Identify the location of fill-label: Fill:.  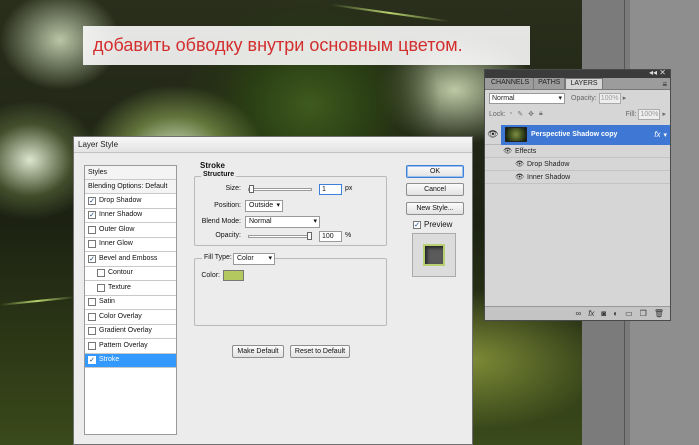
(631, 114).